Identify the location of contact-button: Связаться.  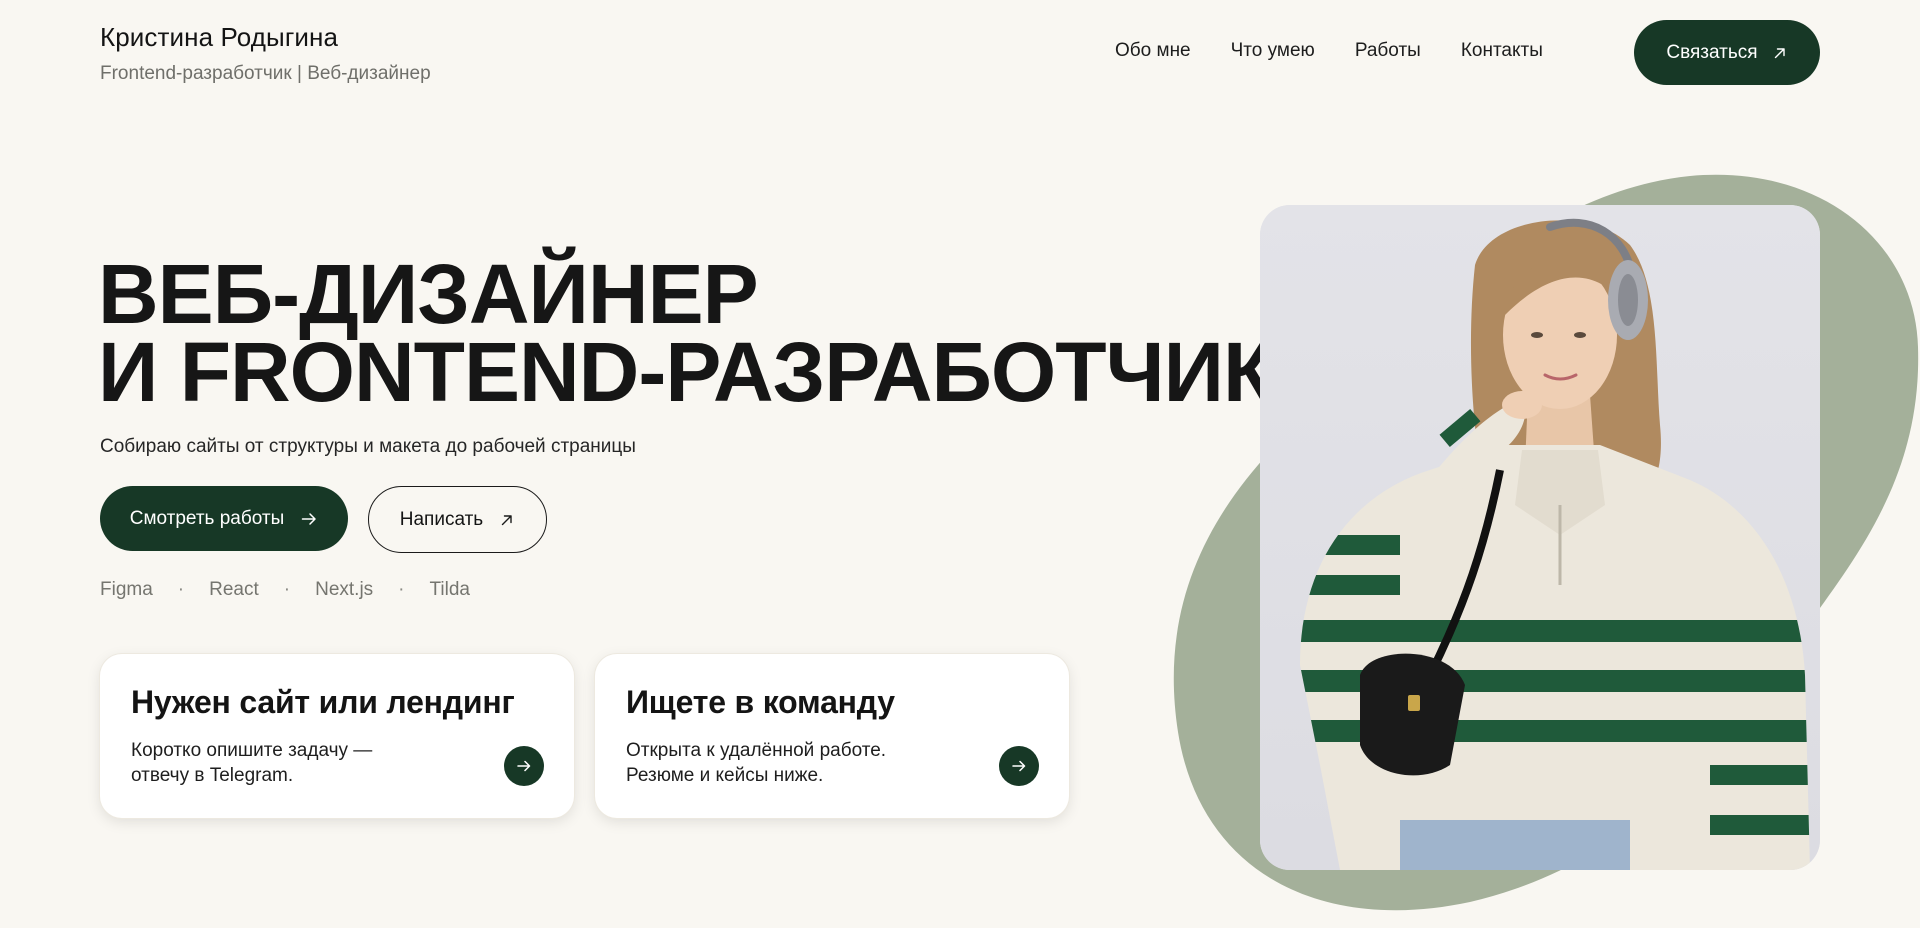
(1727, 52).